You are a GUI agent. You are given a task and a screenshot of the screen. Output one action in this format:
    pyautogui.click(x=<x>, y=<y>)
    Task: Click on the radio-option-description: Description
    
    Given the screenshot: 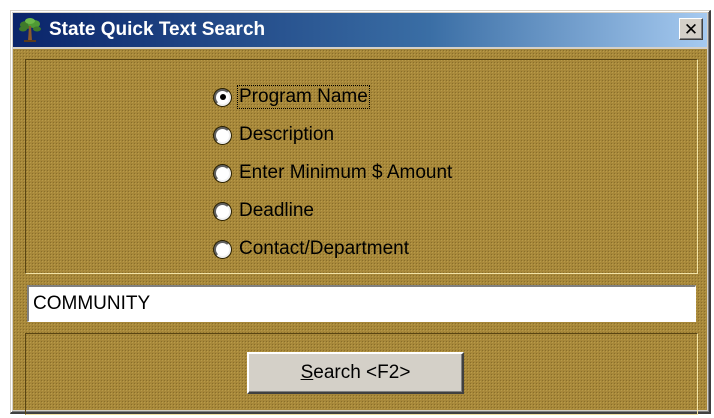 What is the action you would take?
    pyautogui.click(x=333, y=135)
    